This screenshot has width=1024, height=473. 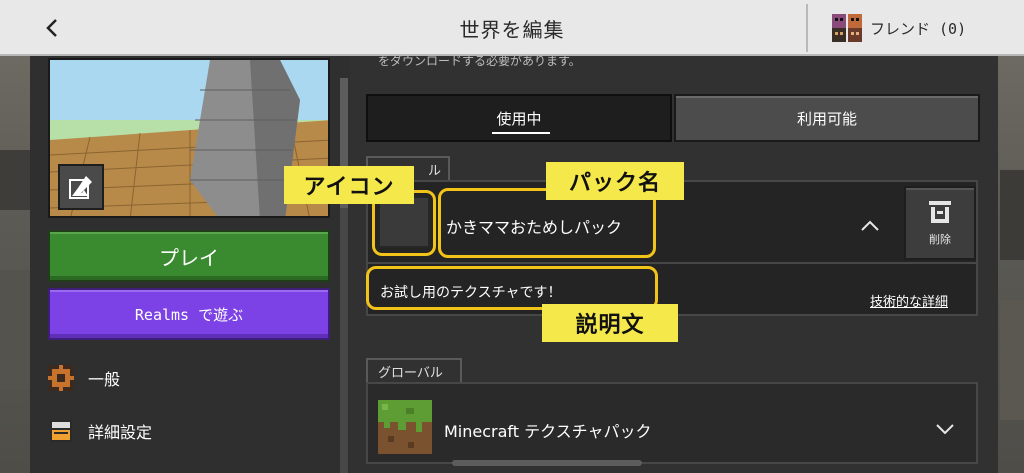 What do you see at coordinates (548, 431) in the screenshot?
I see `global-pack-name: Minecraft テクスチャパック` at bounding box center [548, 431].